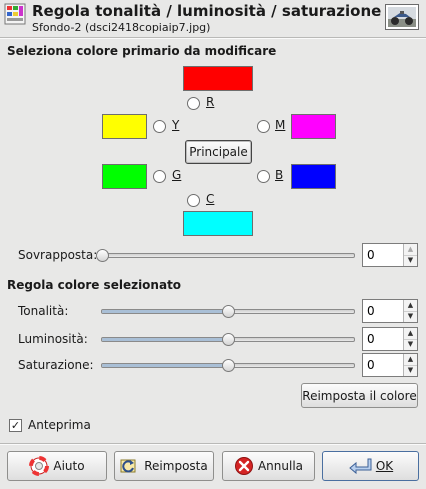 The width and height of the screenshot is (426, 489). Describe the element at coordinates (313, 176) in the screenshot. I see `blue-swatch` at that location.